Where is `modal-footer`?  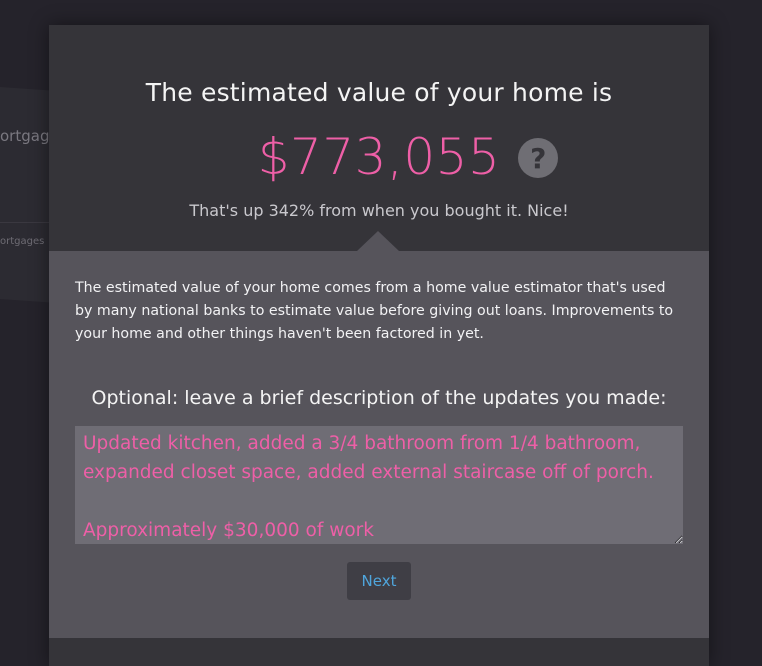 modal-footer is located at coordinates (379, 652).